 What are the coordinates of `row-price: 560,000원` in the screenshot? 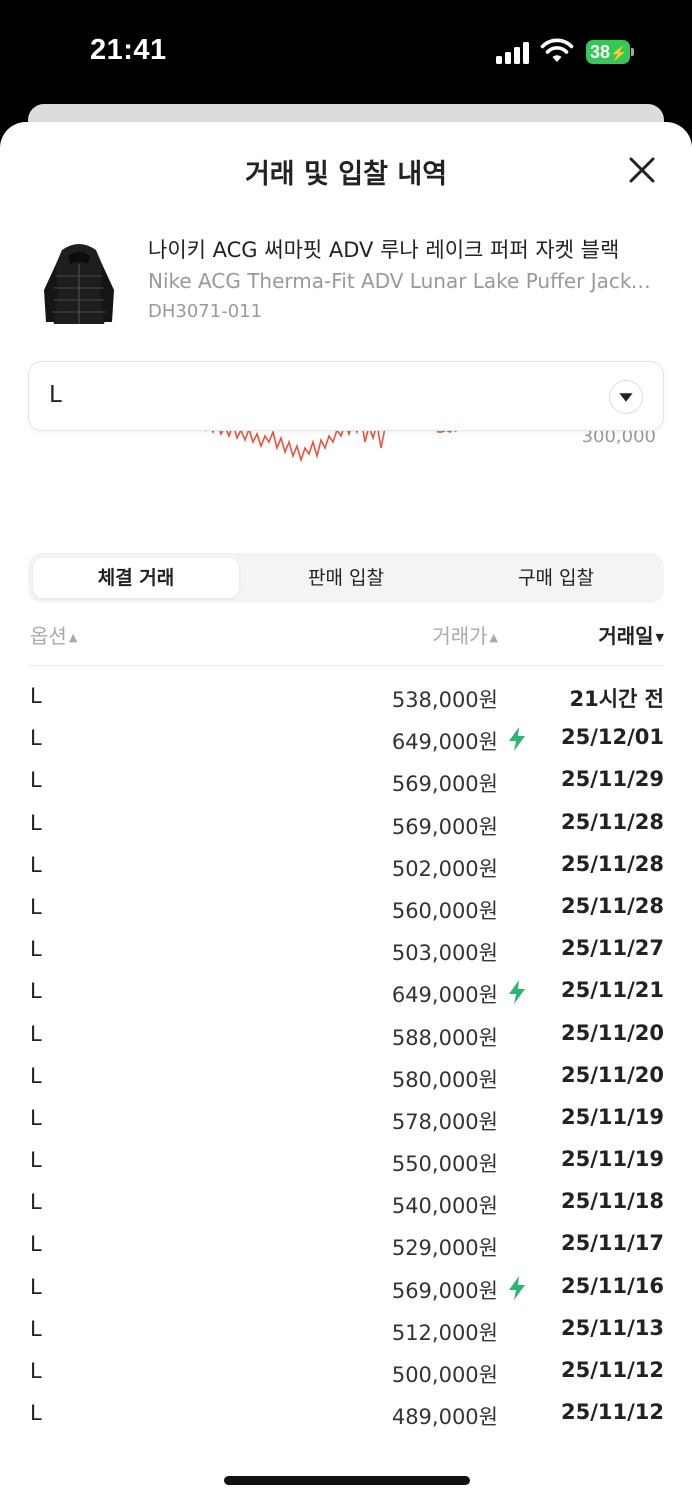 It's located at (444, 910).